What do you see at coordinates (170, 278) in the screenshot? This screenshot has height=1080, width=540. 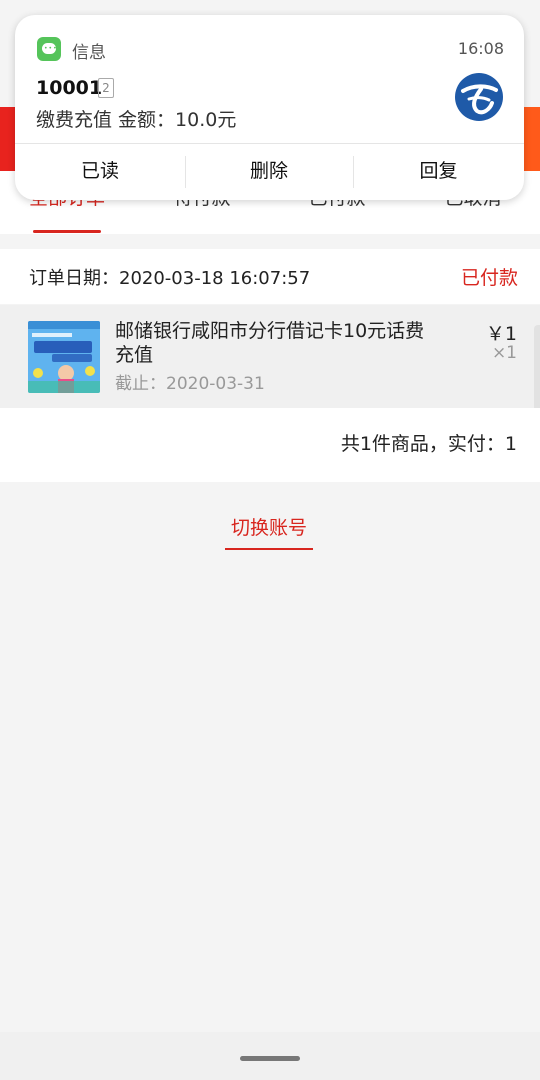 I see `order-date: 订单日期：2020-03-18 16:07:57` at bounding box center [170, 278].